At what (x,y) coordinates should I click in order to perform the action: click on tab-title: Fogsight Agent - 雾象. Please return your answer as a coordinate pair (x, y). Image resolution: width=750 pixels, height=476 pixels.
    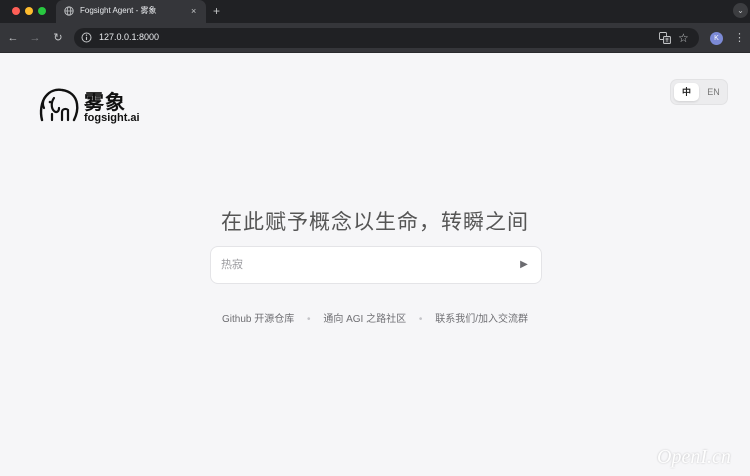
    Looking at the image, I should click on (118, 10).